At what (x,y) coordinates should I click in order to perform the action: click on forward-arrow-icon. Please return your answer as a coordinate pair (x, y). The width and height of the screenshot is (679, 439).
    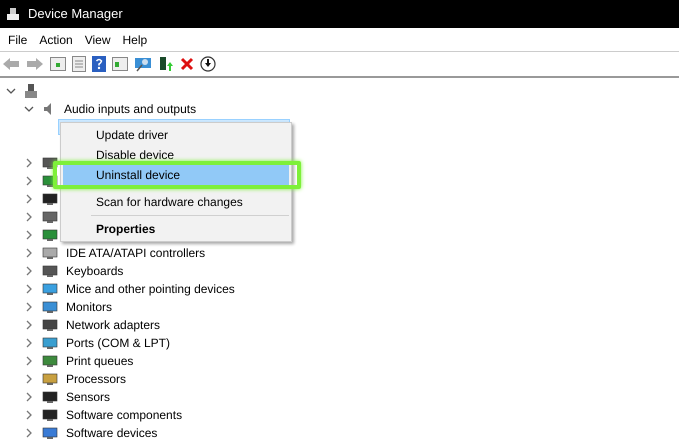
    Looking at the image, I should click on (35, 64).